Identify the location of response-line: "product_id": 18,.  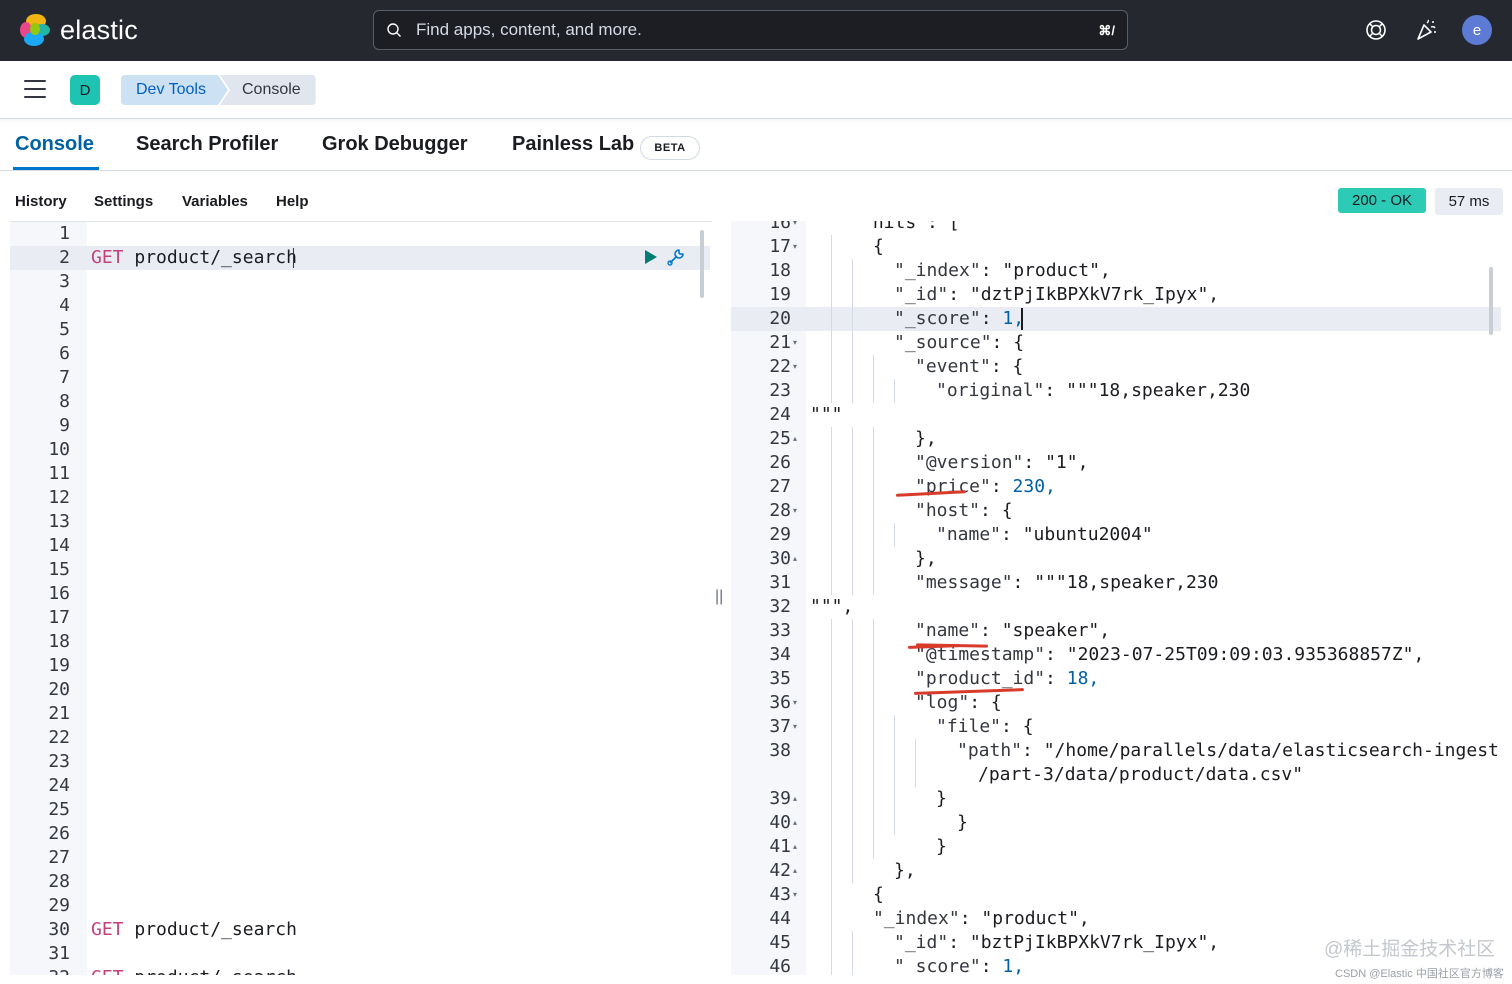
(1007, 679).